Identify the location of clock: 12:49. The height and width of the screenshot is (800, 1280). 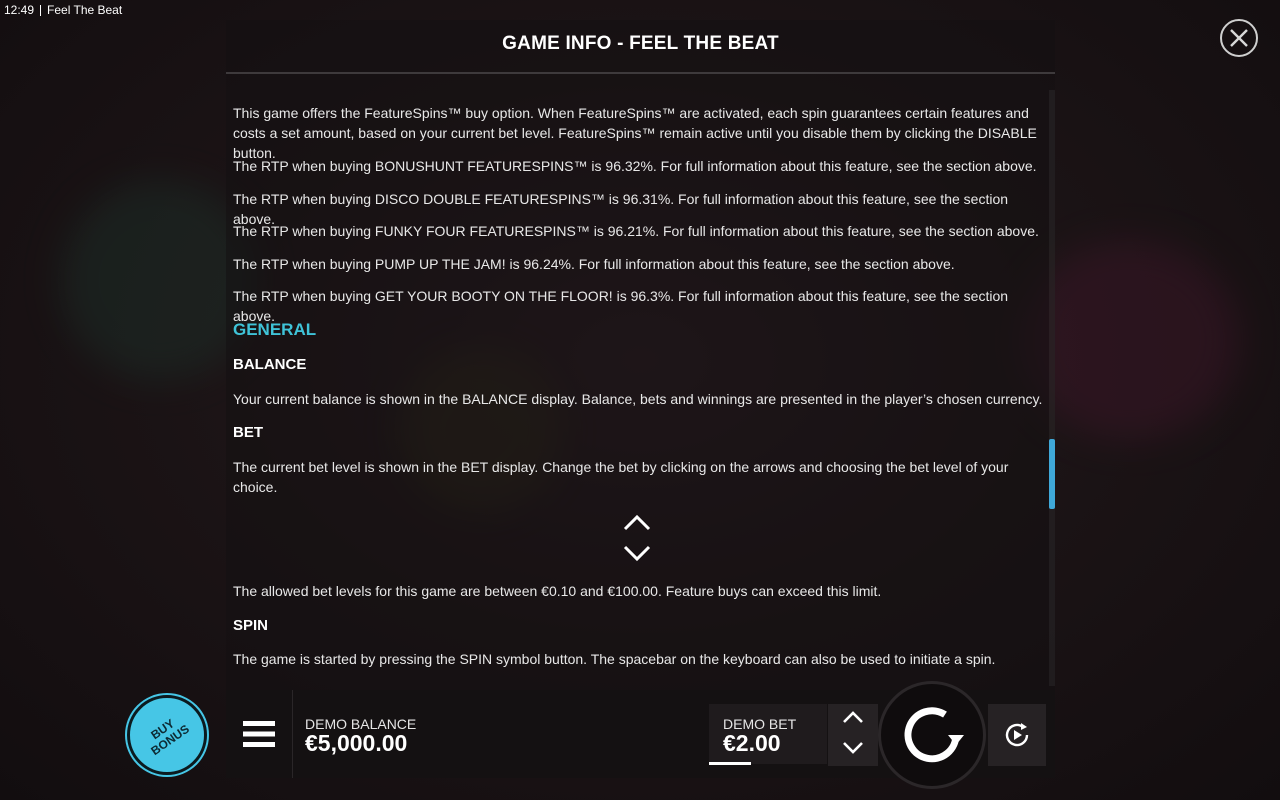
(19, 10).